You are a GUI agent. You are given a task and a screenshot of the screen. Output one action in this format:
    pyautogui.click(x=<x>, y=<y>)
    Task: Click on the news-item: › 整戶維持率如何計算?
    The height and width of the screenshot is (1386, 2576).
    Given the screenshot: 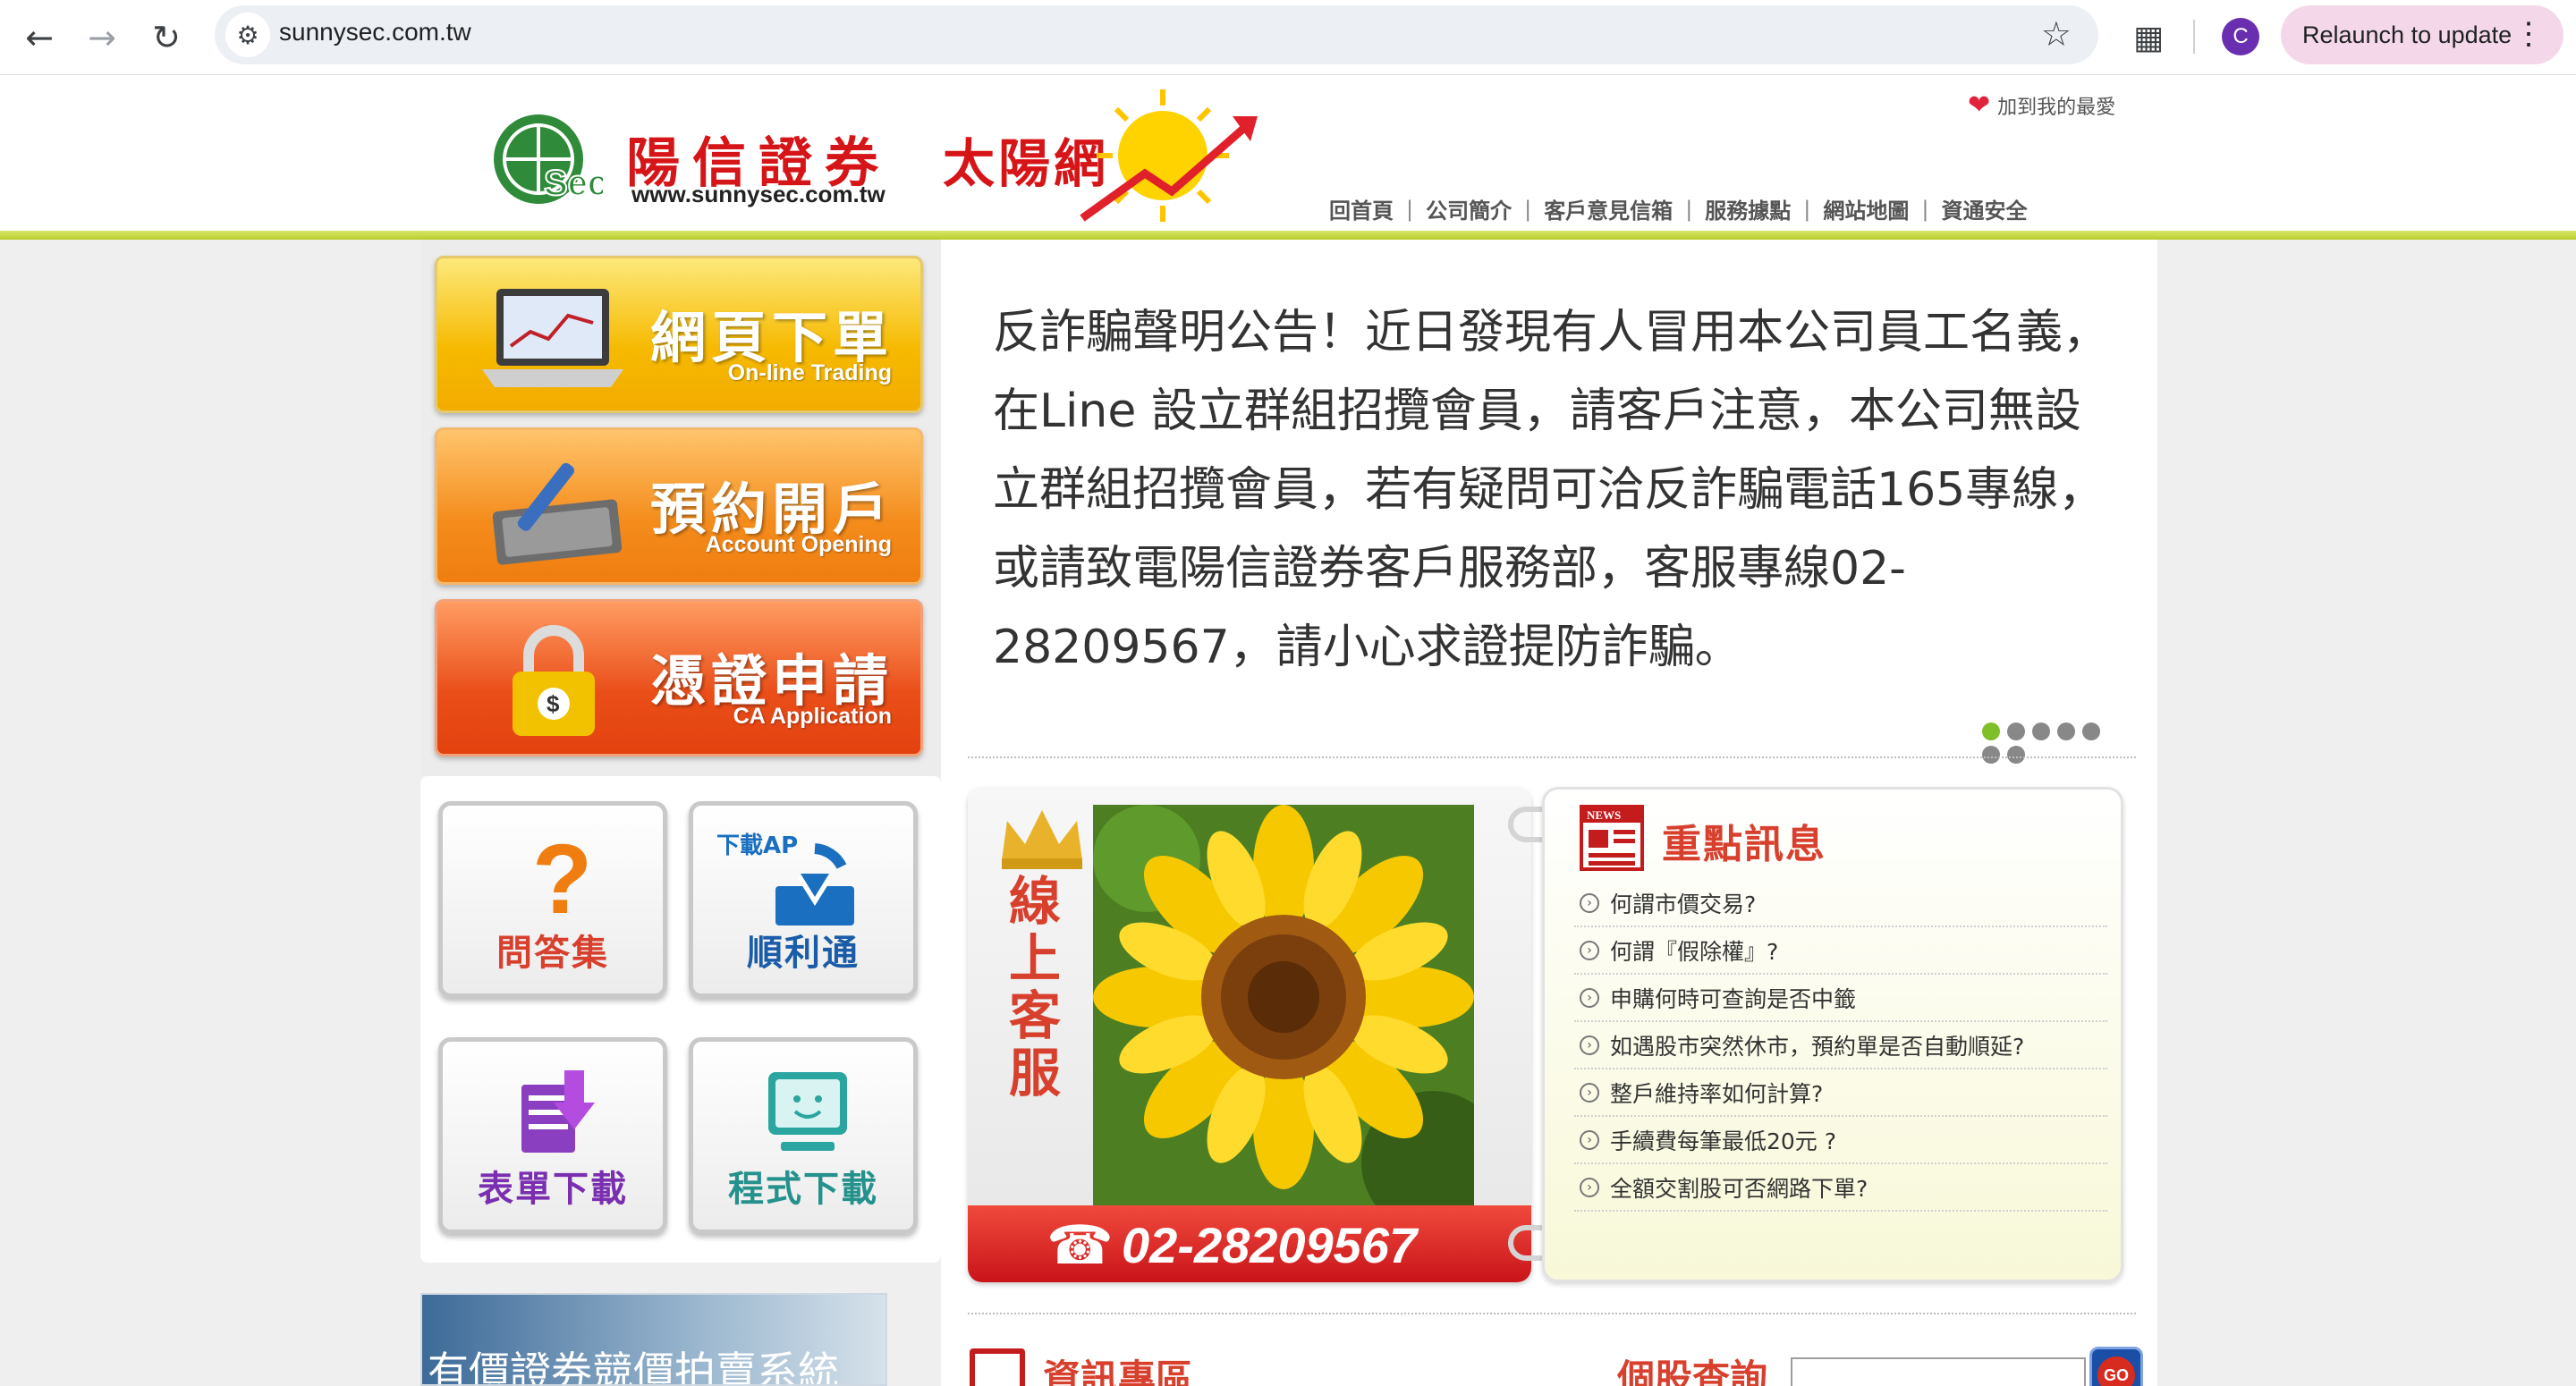 What is the action you would take?
    pyautogui.click(x=1840, y=1093)
    